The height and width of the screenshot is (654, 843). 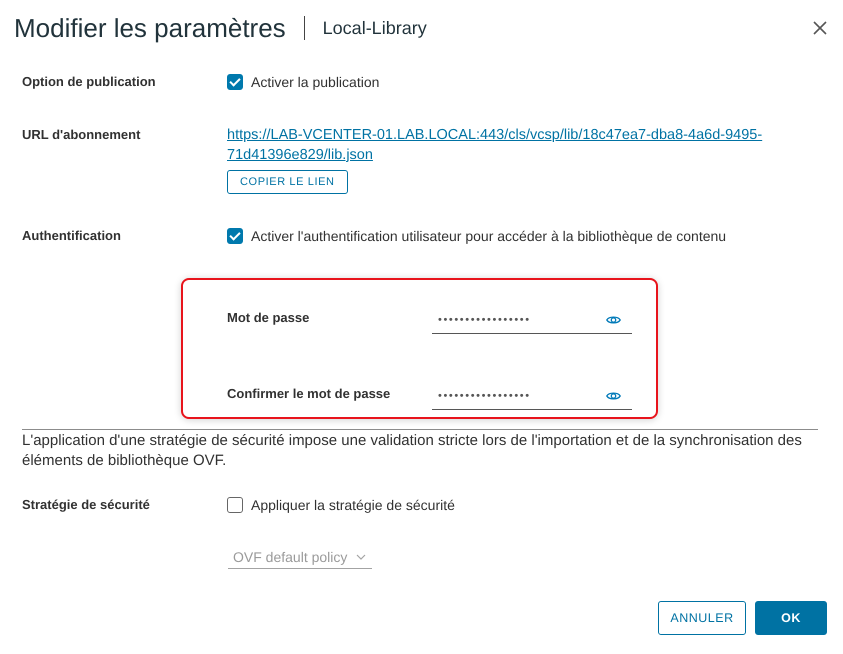 I want to click on close-icon, so click(x=820, y=28).